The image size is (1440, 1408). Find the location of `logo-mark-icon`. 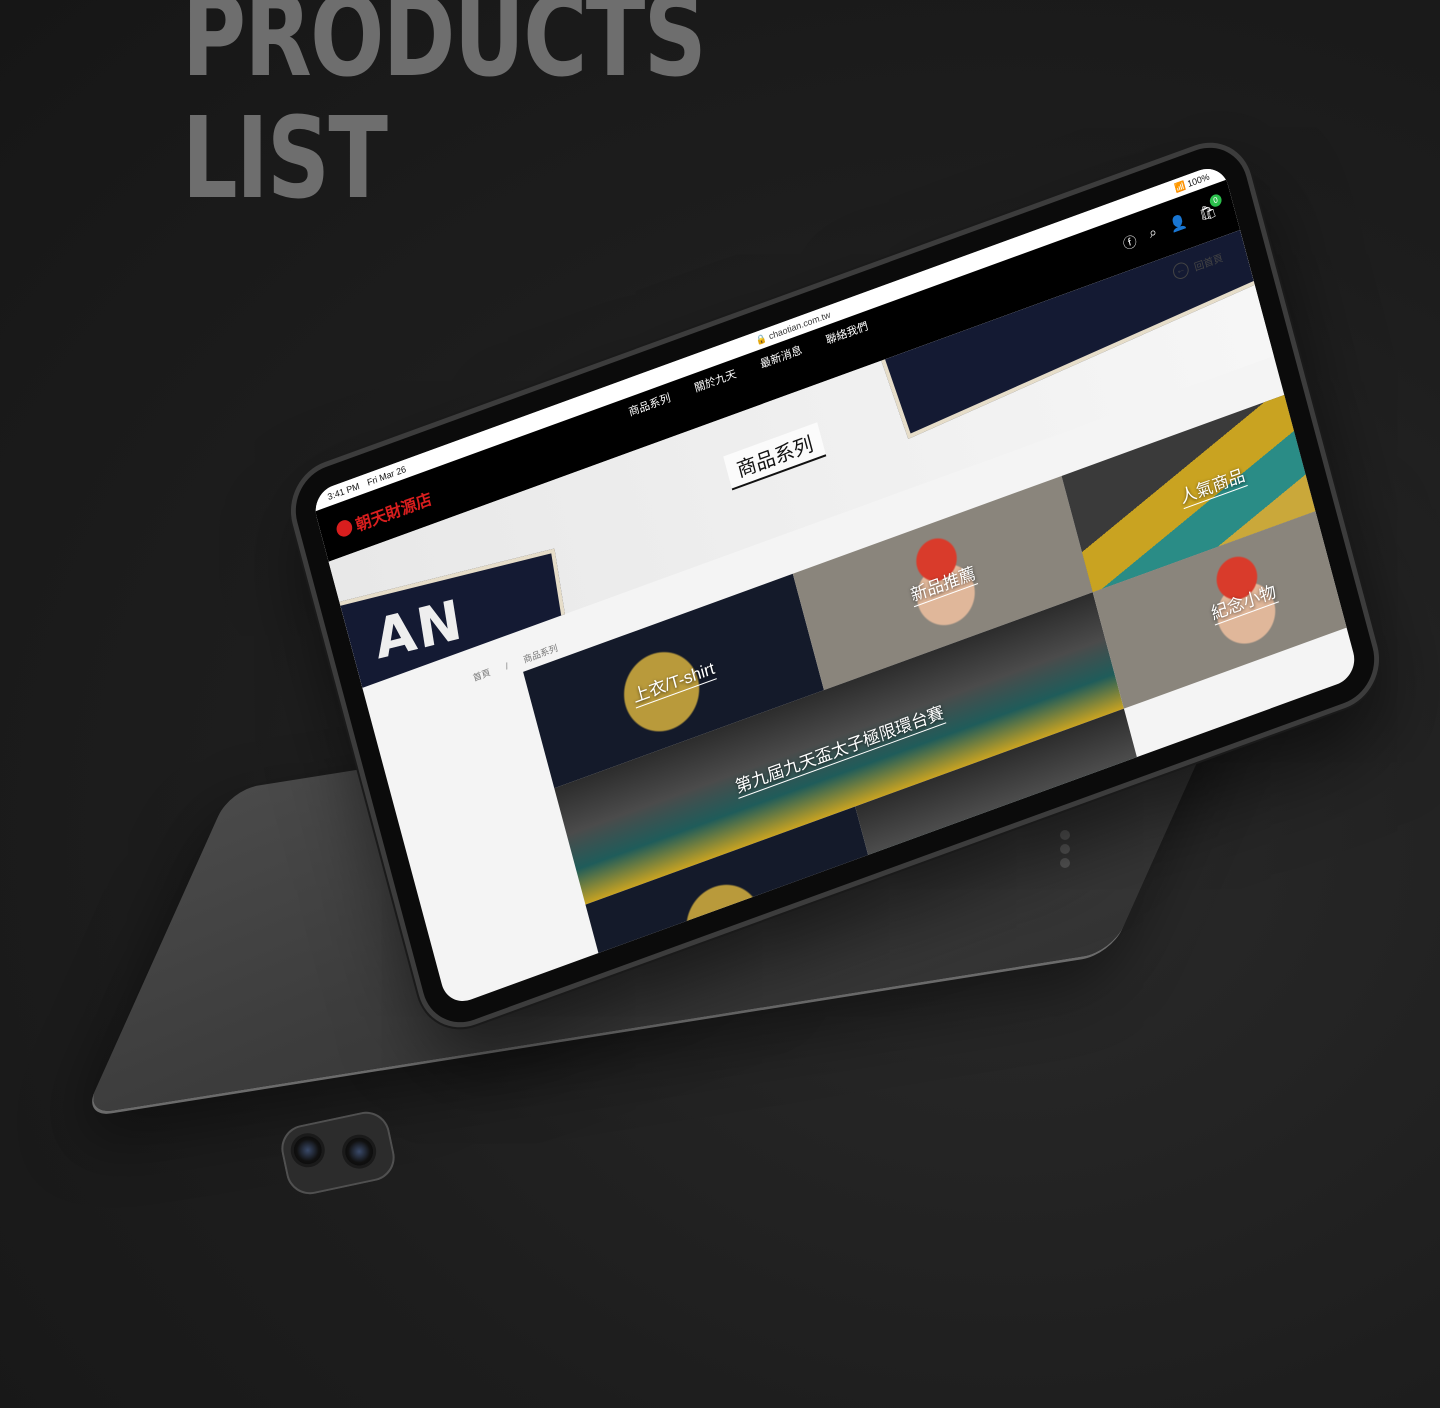

logo-mark-icon is located at coordinates (344, 528).